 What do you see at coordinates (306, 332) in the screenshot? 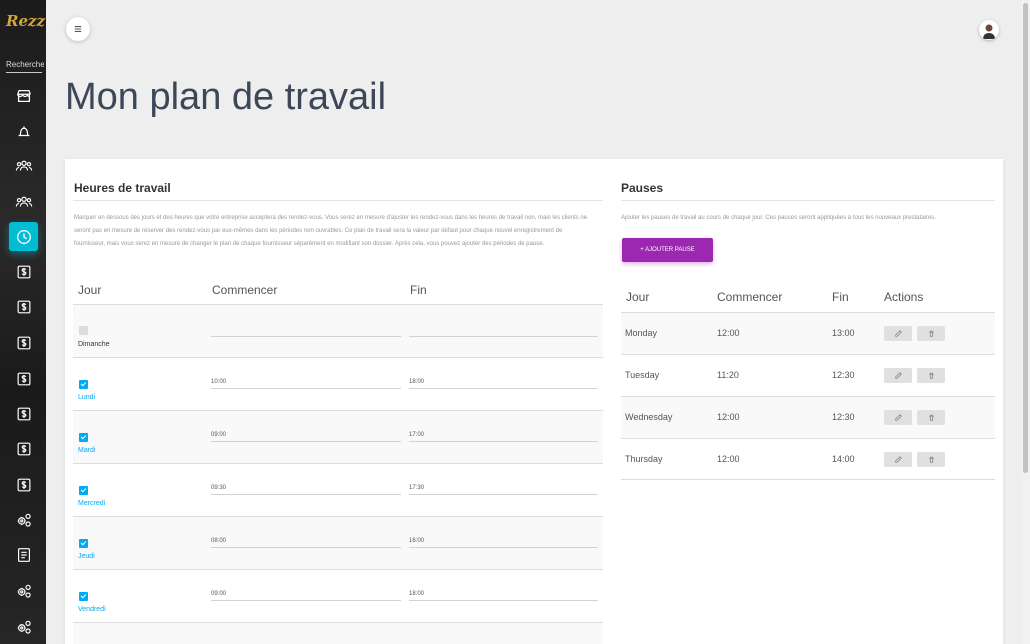
I see `start-time-input` at bounding box center [306, 332].